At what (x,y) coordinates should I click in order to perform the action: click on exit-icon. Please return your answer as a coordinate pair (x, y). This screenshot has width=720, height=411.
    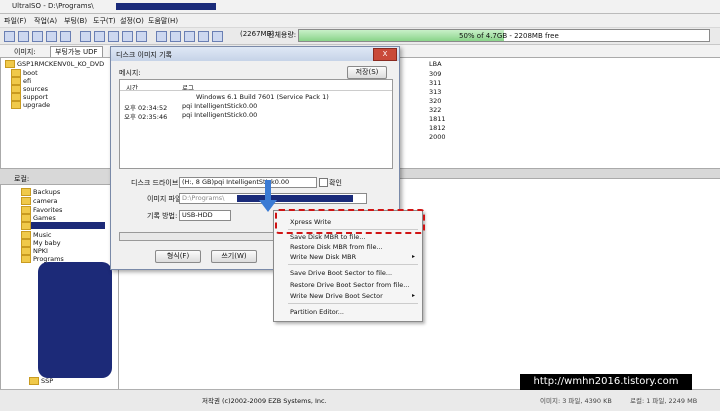
    Looking at the image, I should click on (217, 36).